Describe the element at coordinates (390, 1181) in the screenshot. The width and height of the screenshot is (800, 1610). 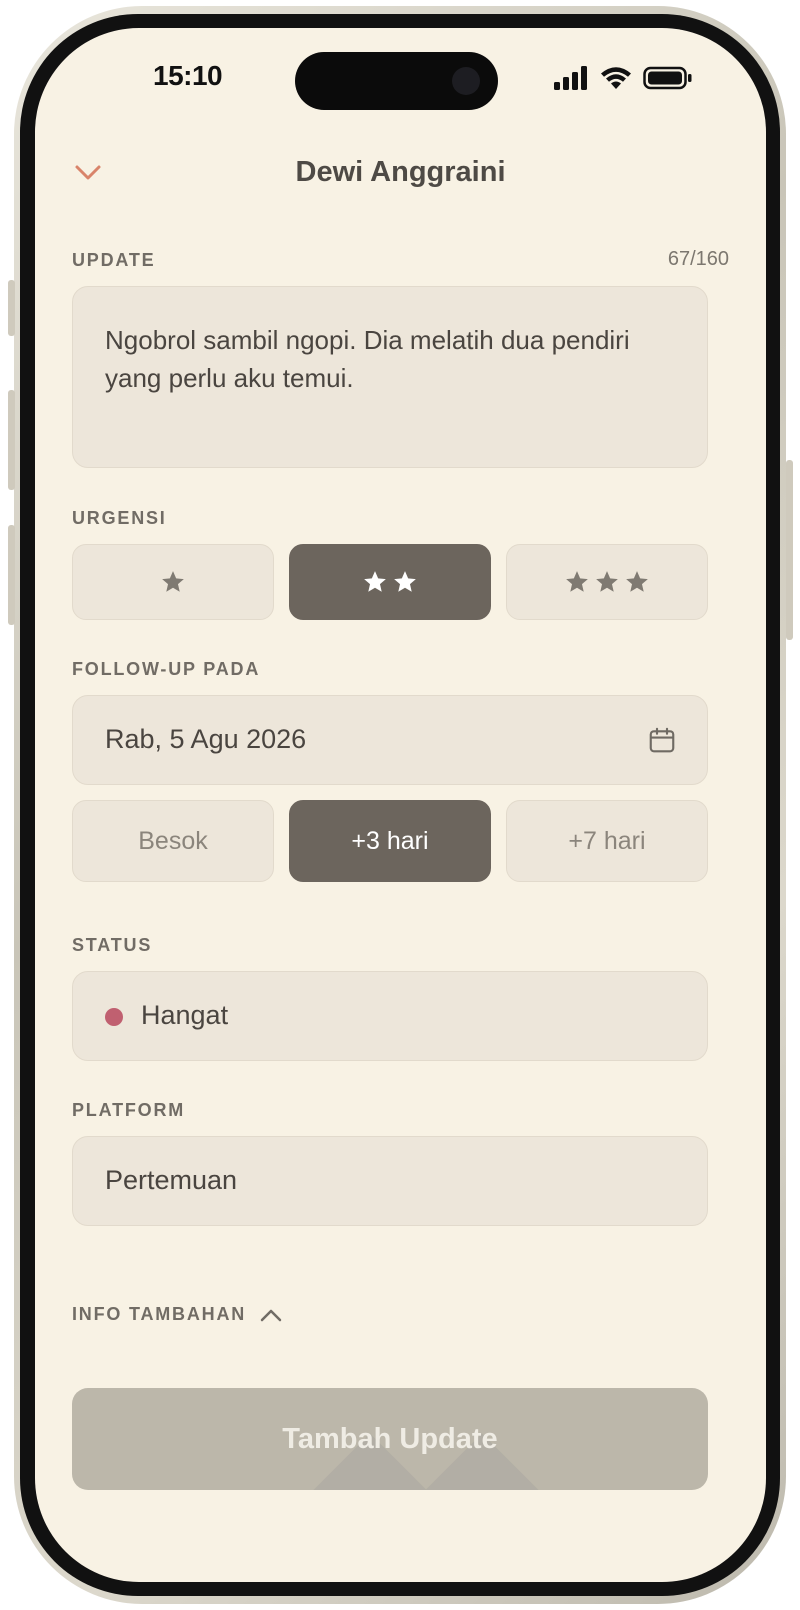
I see `platform-select: Pertemuan` at that location.